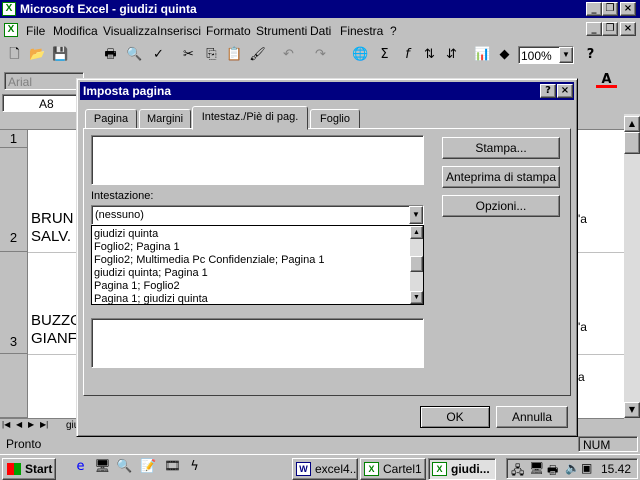  Describe the element at coordinates (137, 247) in the screenshot. I see `list-item: Foglio2; Pagina 1` at that location.